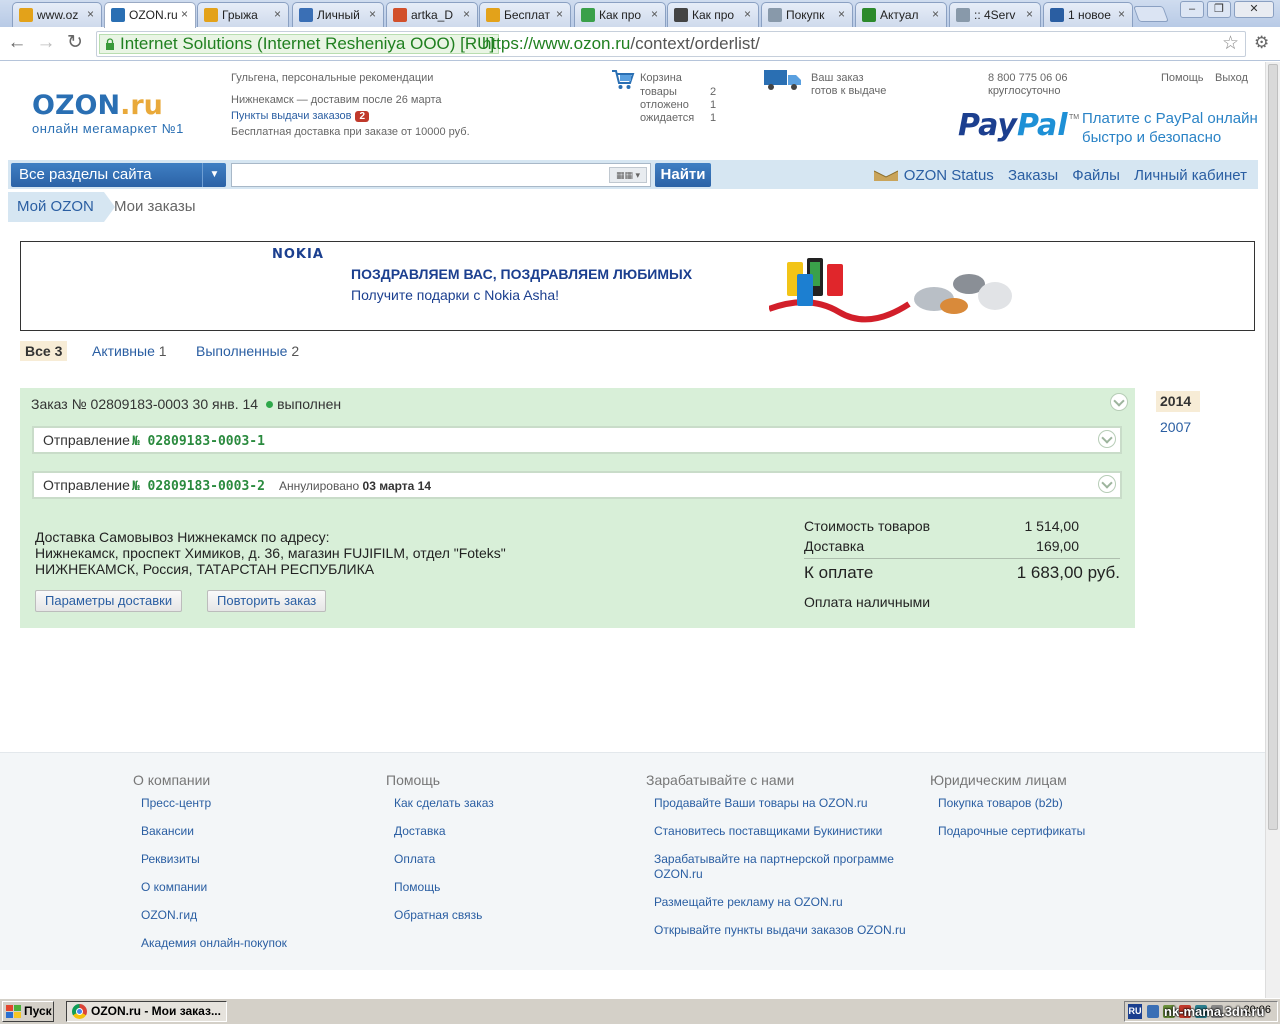  Describe the element at coordinates (1182, 78) in the screenshot. I see `help-link: Помощь` at that location.